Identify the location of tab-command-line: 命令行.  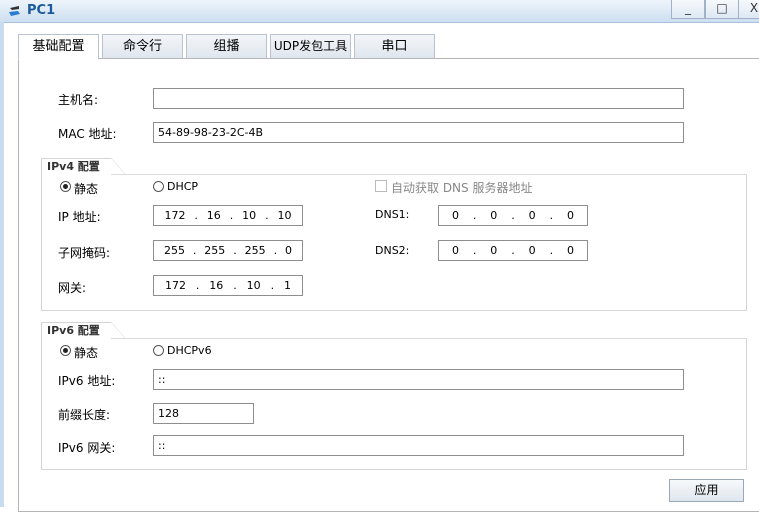
(142, 46).